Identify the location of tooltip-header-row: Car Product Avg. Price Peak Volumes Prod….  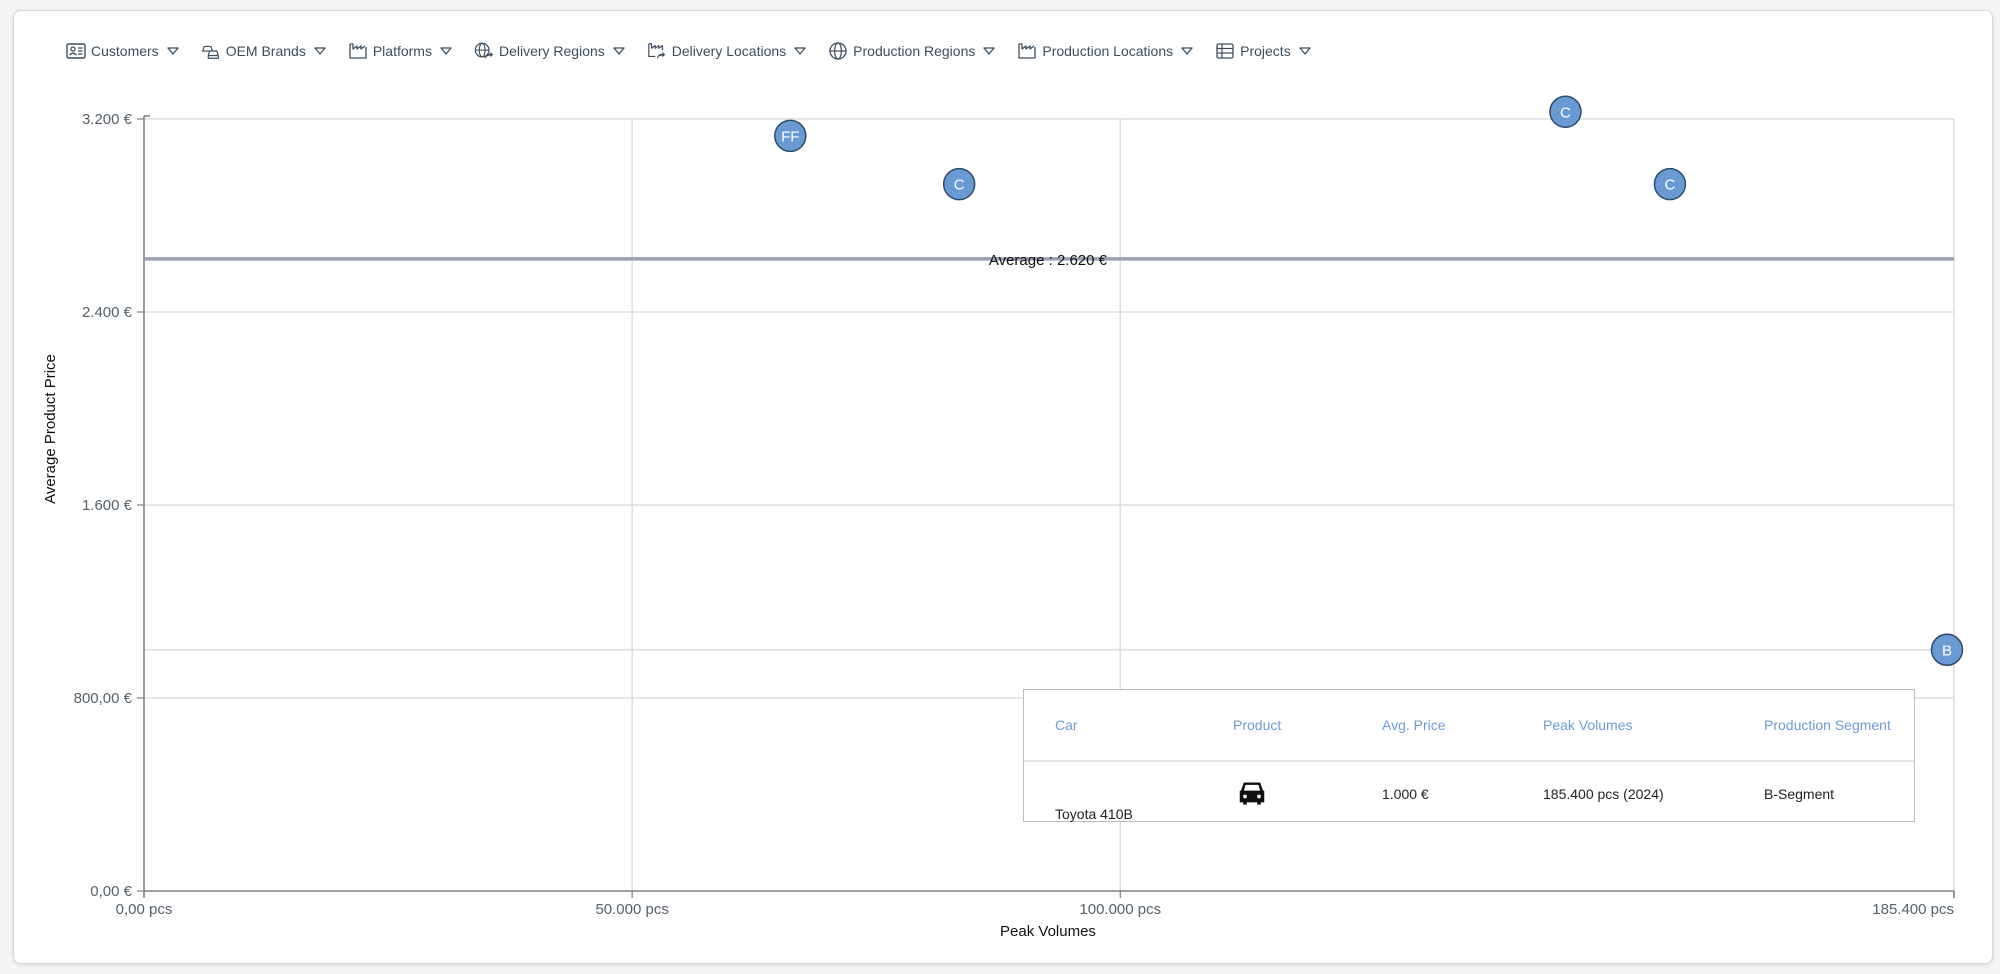
(1469, 726).